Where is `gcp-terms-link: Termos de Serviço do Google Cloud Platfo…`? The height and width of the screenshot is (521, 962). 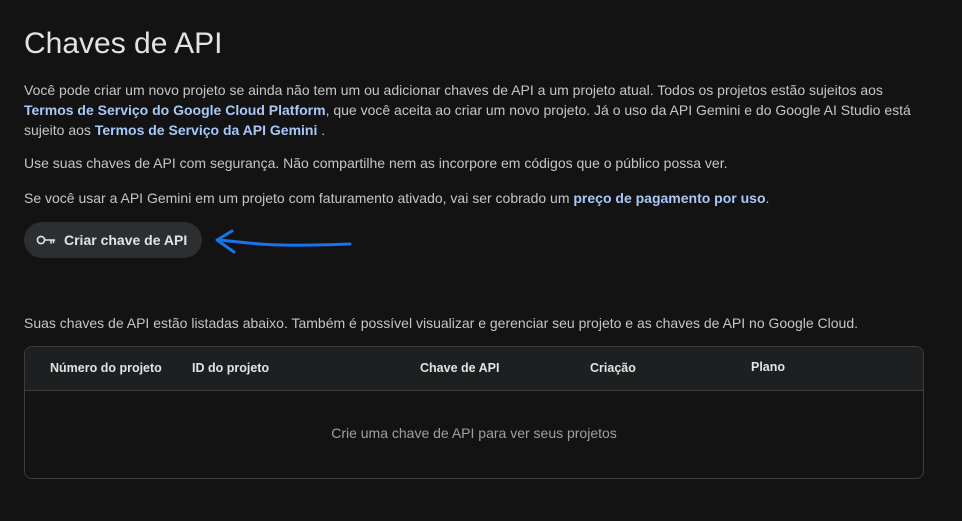 gcp-terms-link: Termos de Serviço do Google Cloud Platfo… is located at coordinates (175, 110).